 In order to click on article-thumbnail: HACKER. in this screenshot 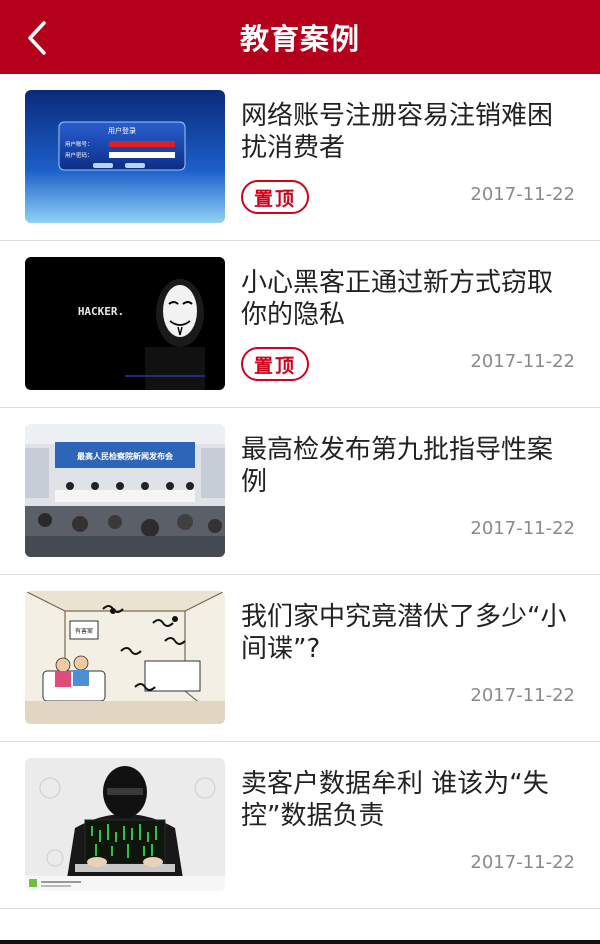, I will do `click(125, 323)`.